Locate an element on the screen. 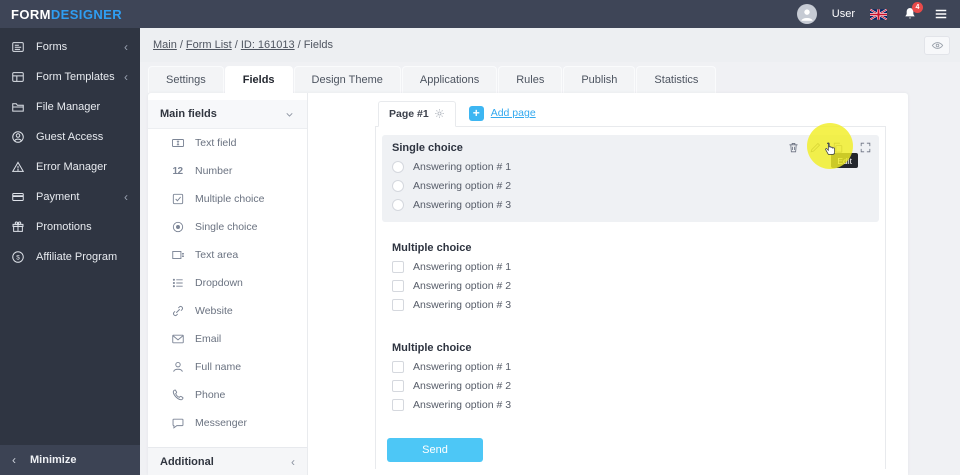 Image resolution: width=960 pixels, height=475 pixels. eye-icon is located at coordinates (937, 45).